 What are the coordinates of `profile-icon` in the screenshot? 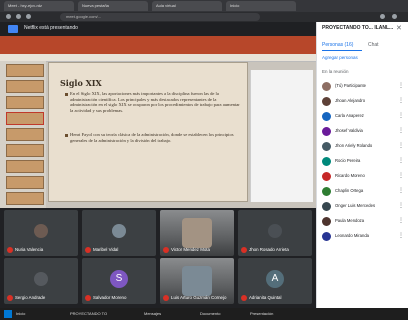 It's located at (394, 16).